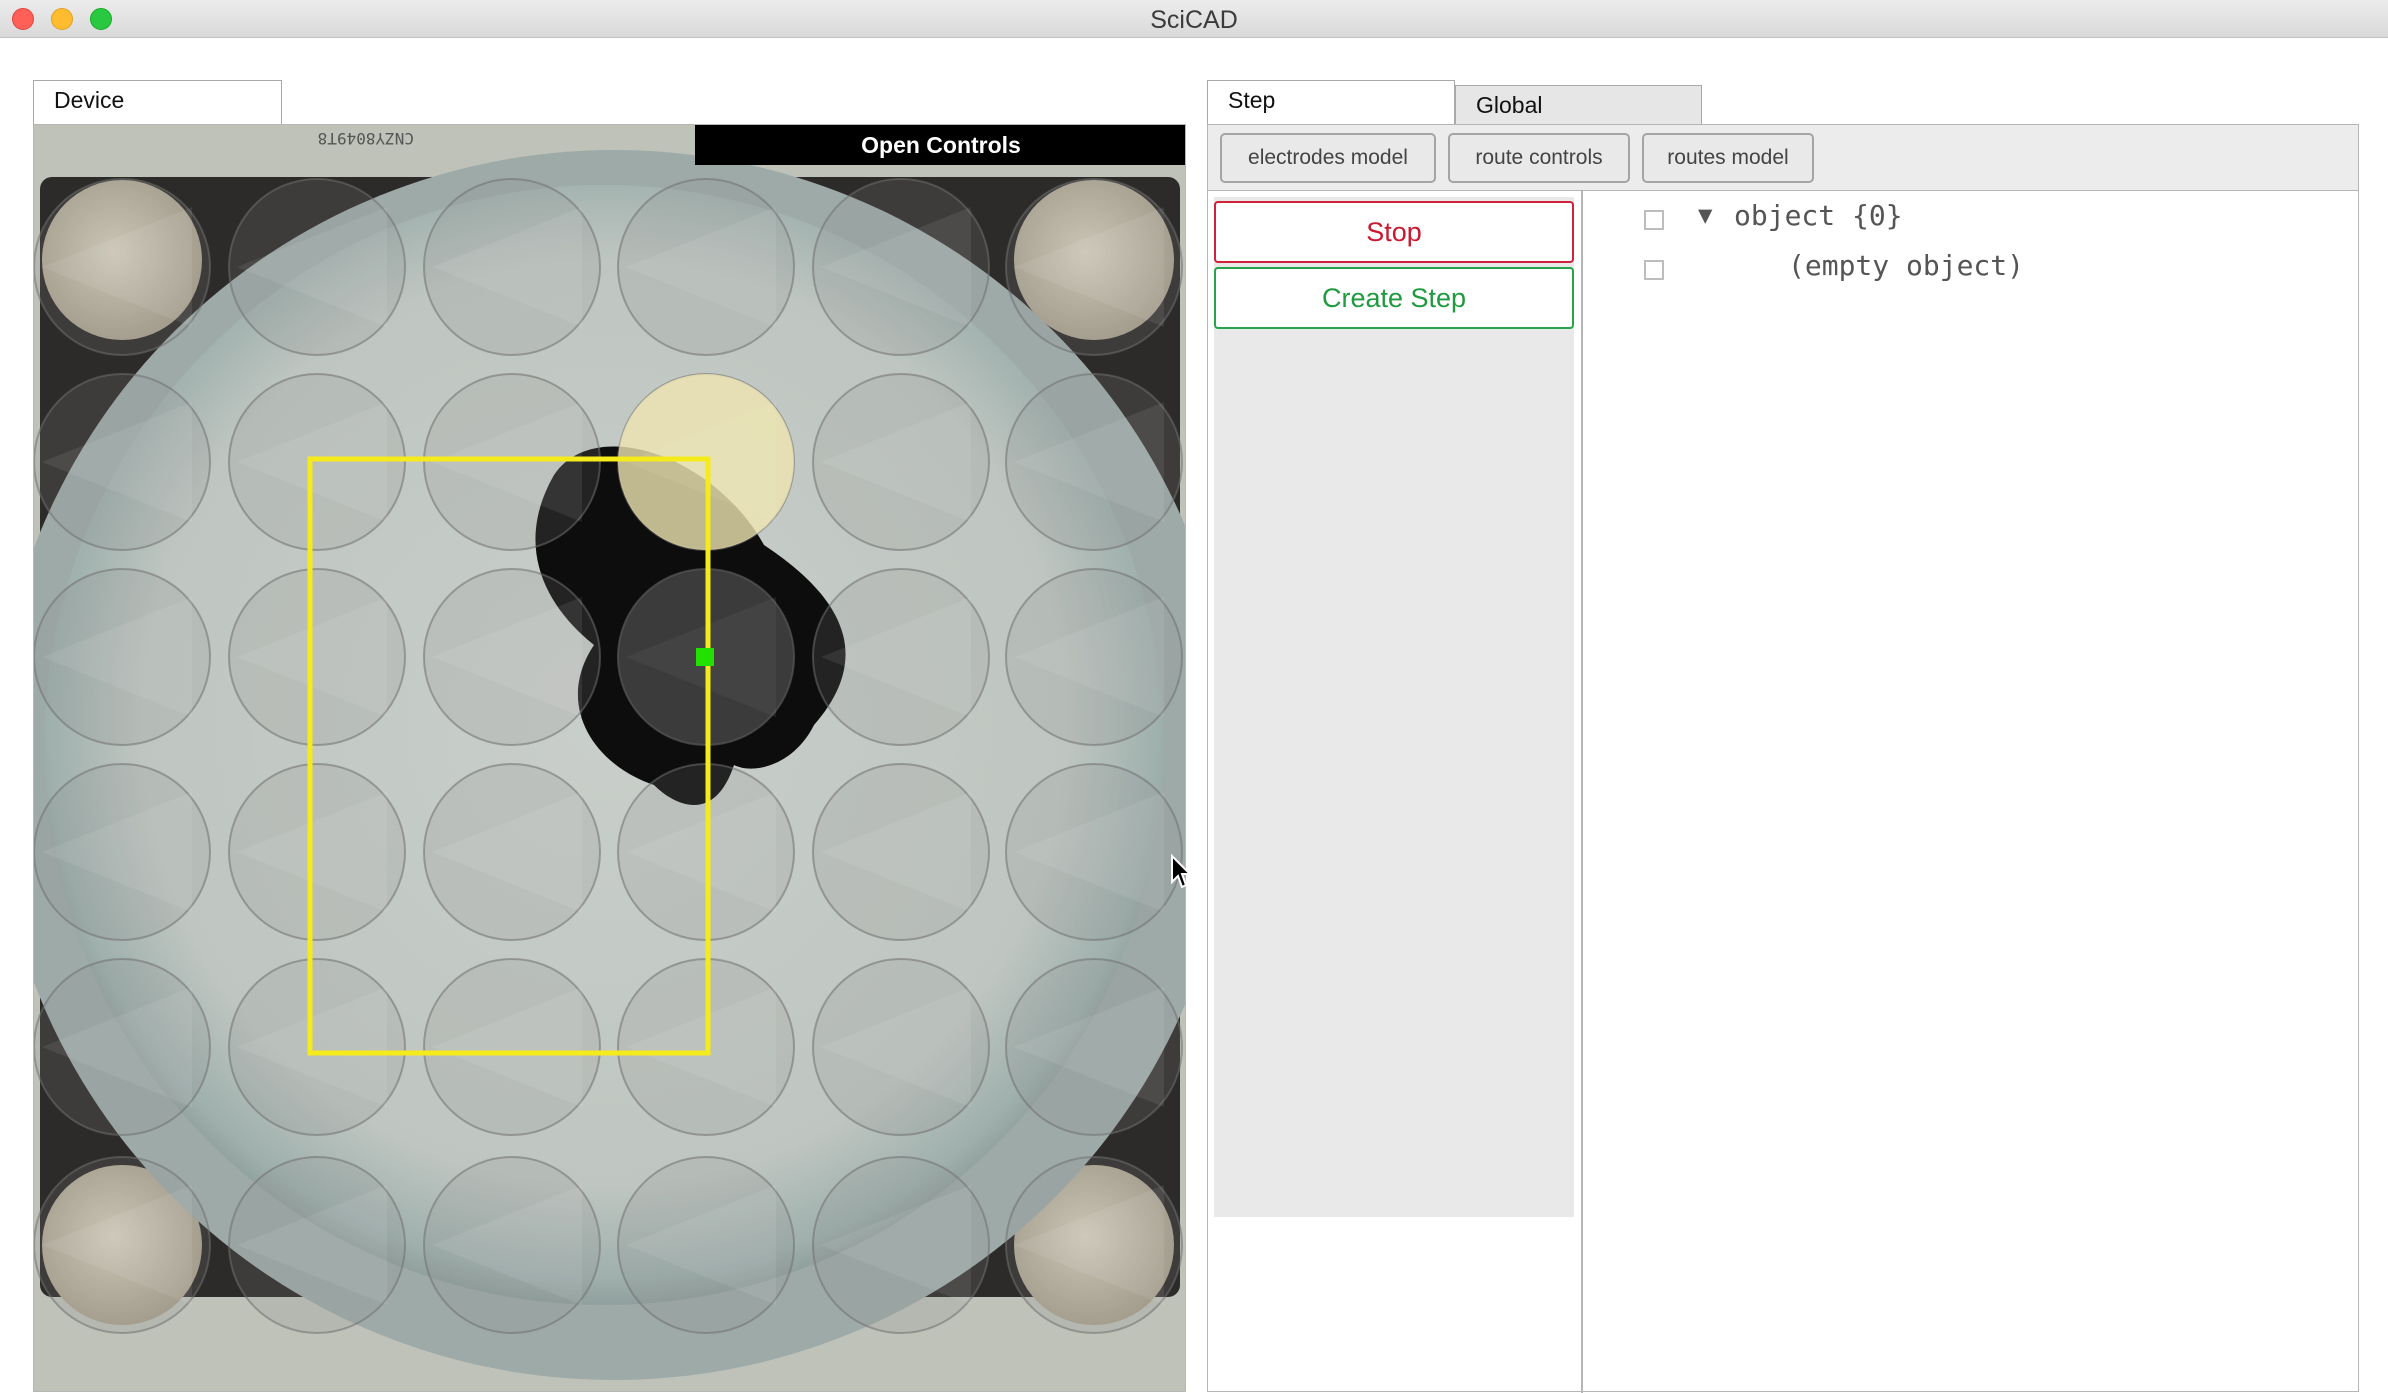  Describe the element at coordinates (1181, 871) in the screenshot. I see `mouse-cursor-icon` at that location.